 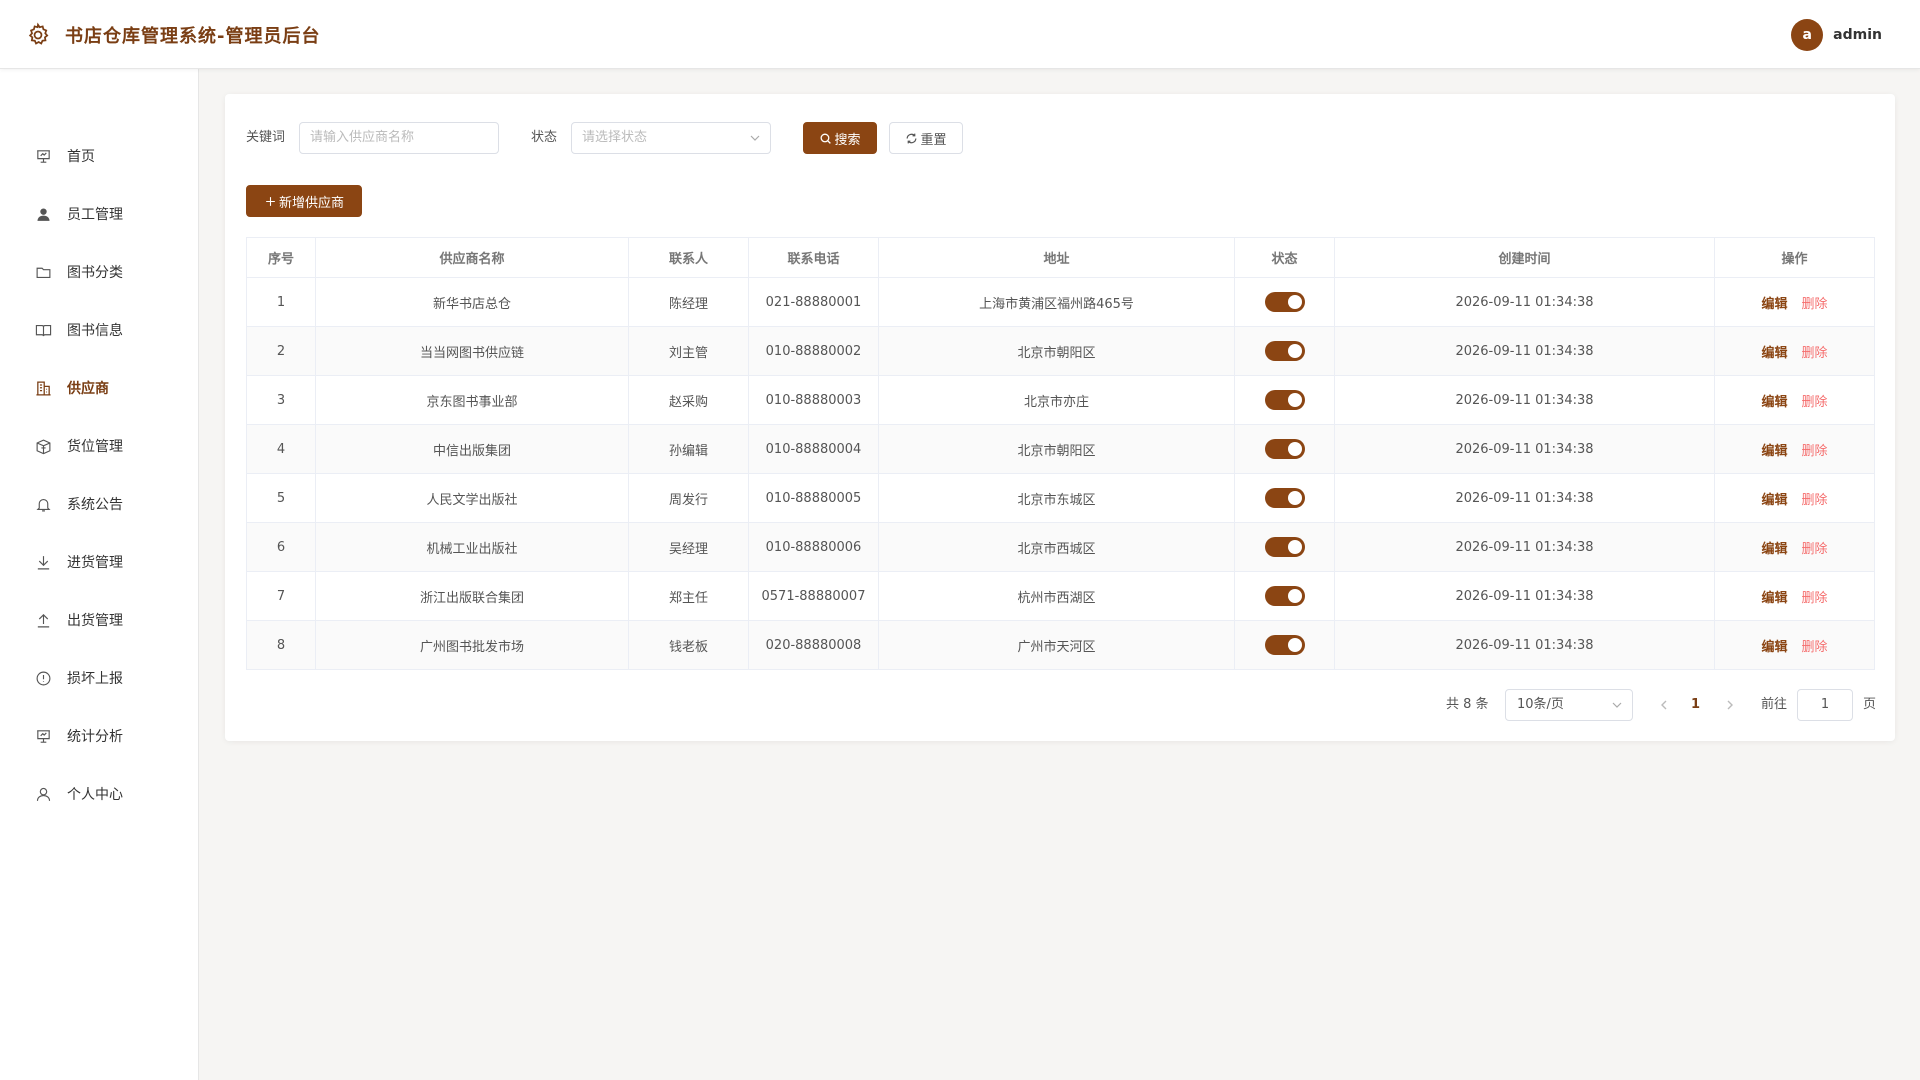 I want to click on contact-person: 陈经理, so click(x=688, y=302).